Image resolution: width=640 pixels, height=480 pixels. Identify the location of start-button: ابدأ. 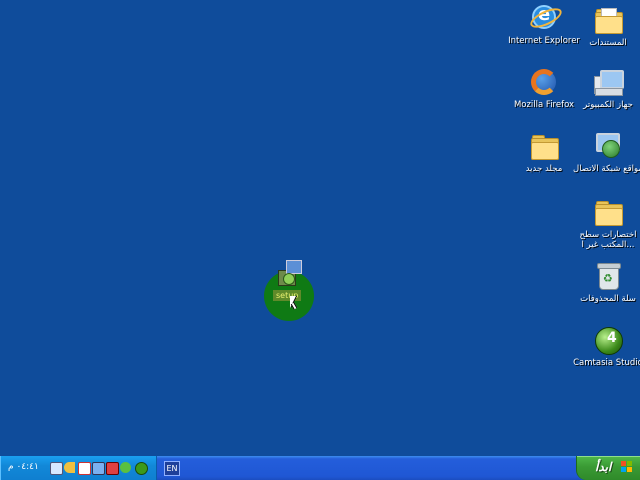
(608, 468).